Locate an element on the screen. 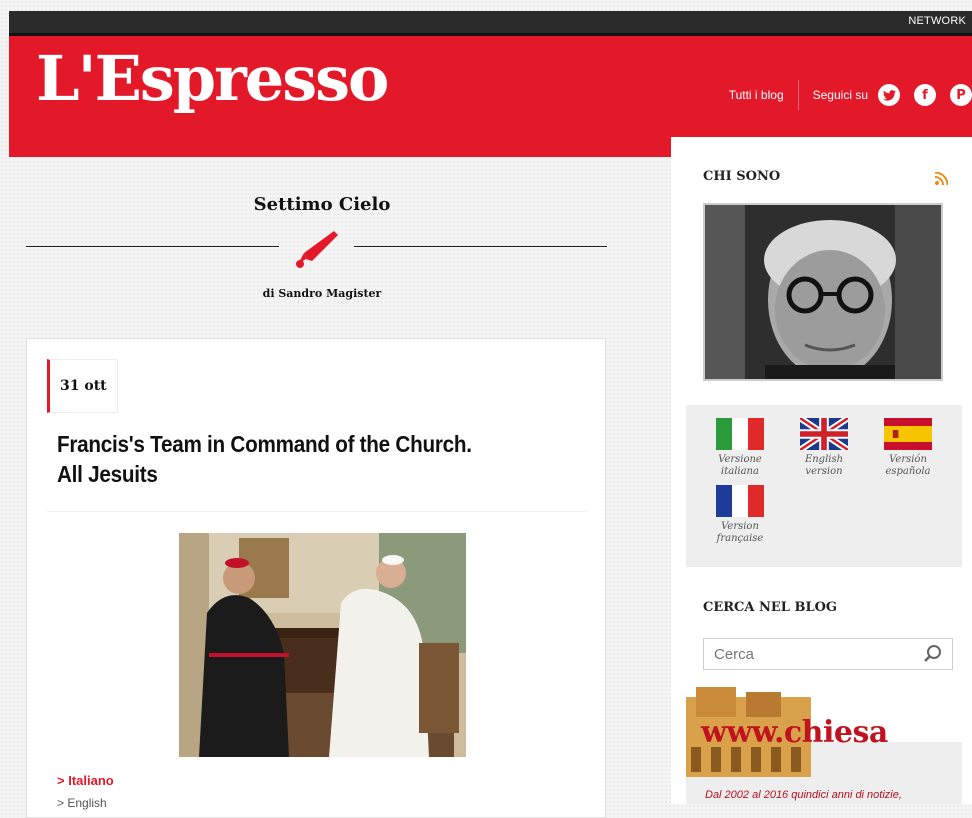 This screenshot has width=972, height=818. facebook-icon: f is located at coordinates (925, 95).